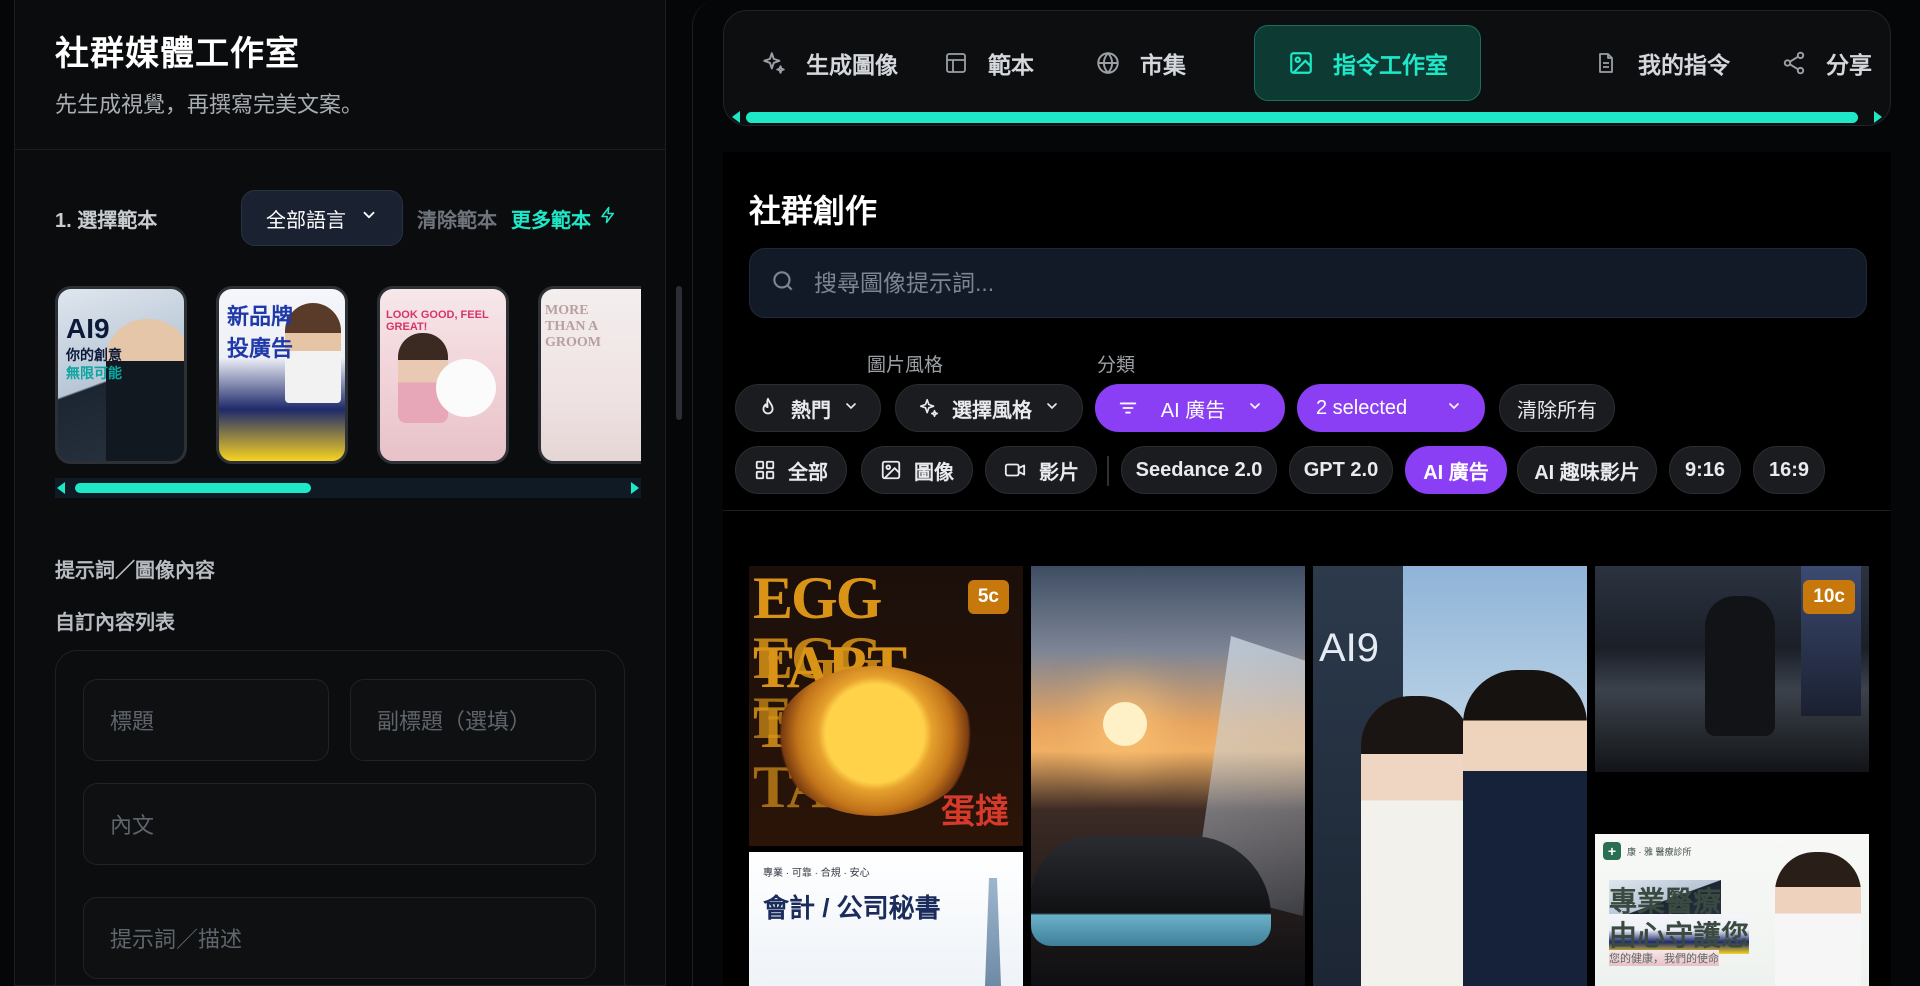  I want to click on gallery-item-egg-tart: EGG TART EGG TART EGG TART 蛋撻 5c, so click(886, 706).